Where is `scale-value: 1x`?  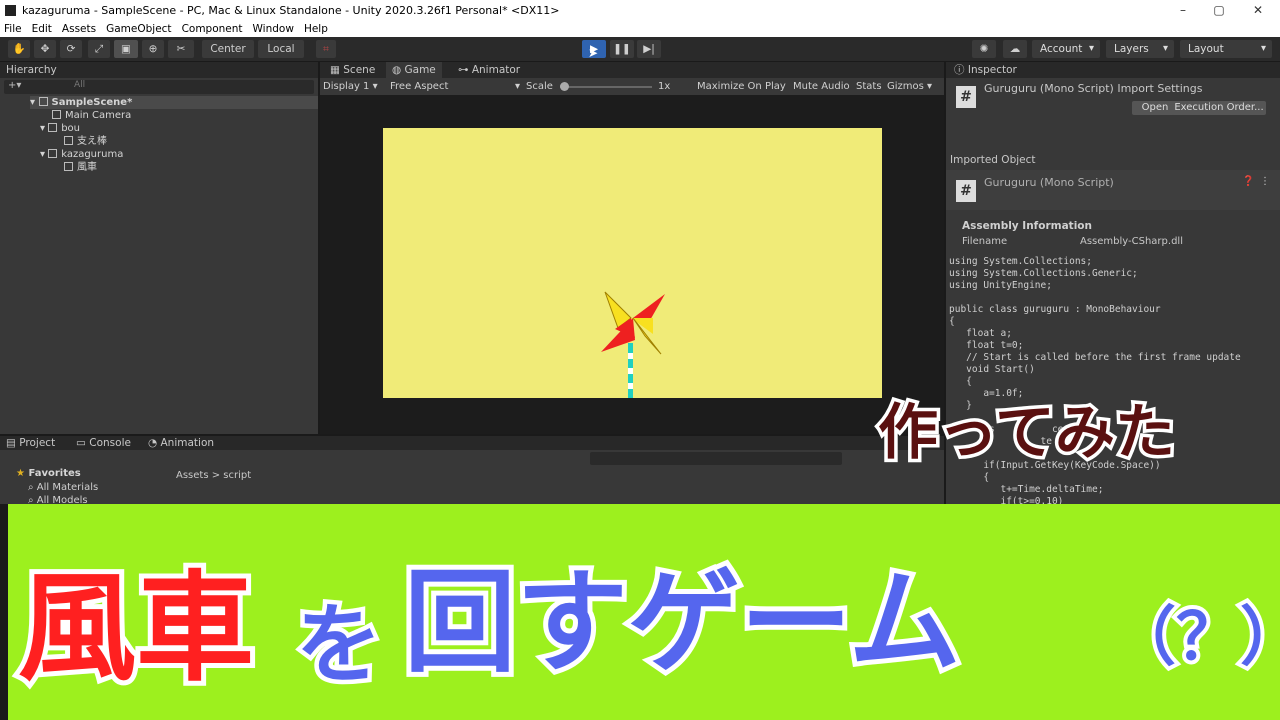 scale-value: 1x is located at coordinates (664, 86).